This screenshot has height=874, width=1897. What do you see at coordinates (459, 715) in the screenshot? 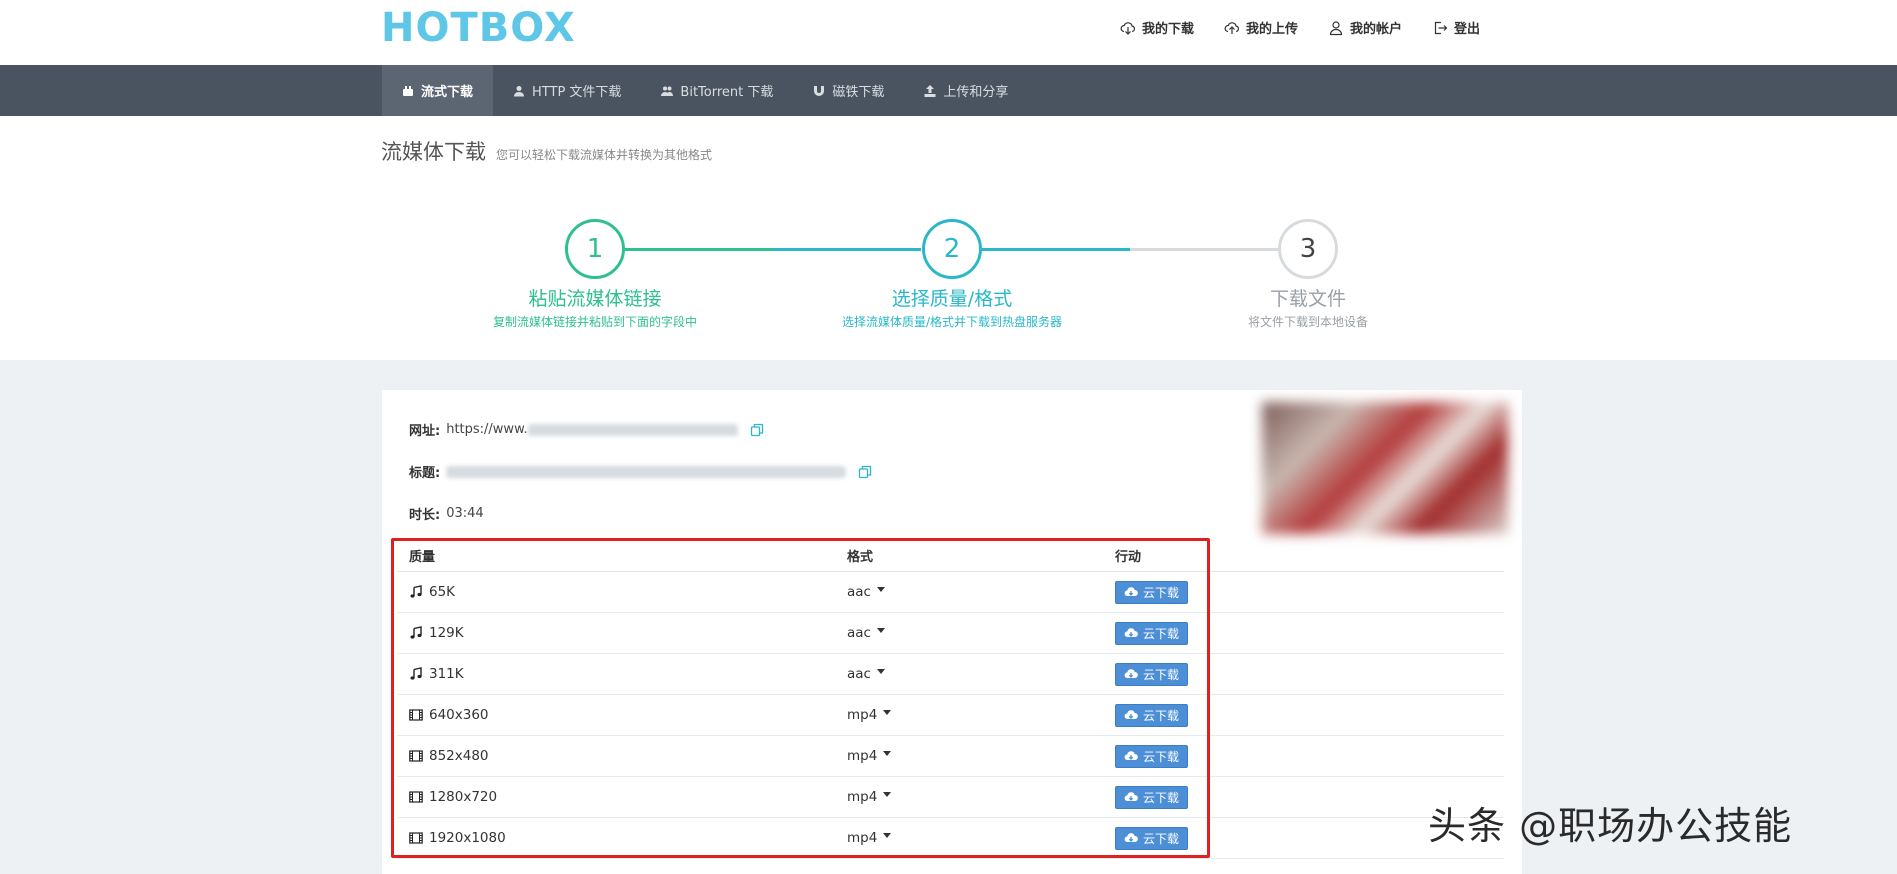
I see `quality-value: 640x360` at bounding box center [459, 715].